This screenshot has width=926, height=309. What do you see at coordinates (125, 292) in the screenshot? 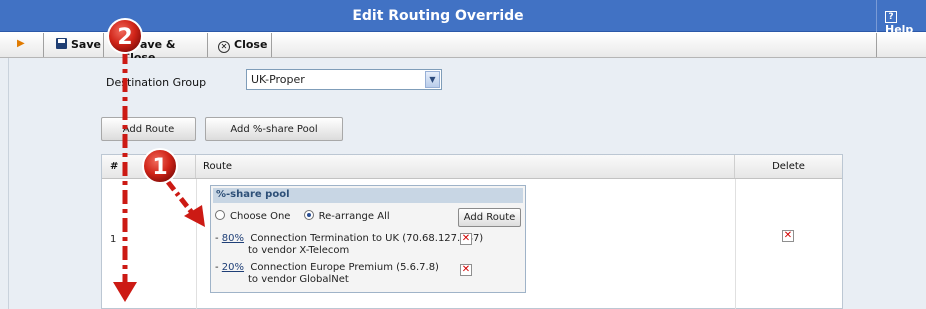
I see `arrowhead-down-icon` at bounding box center [125, 292].